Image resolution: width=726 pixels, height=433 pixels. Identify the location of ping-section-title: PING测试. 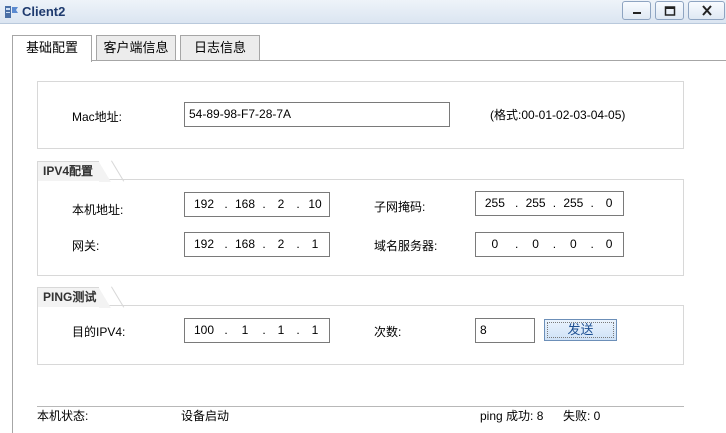
(74, 297).